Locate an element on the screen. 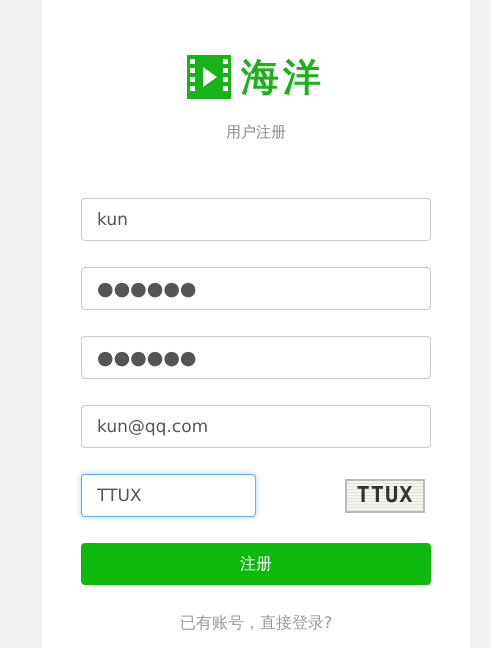  captcha-image: TTUX is located at coordinates (385, 495).